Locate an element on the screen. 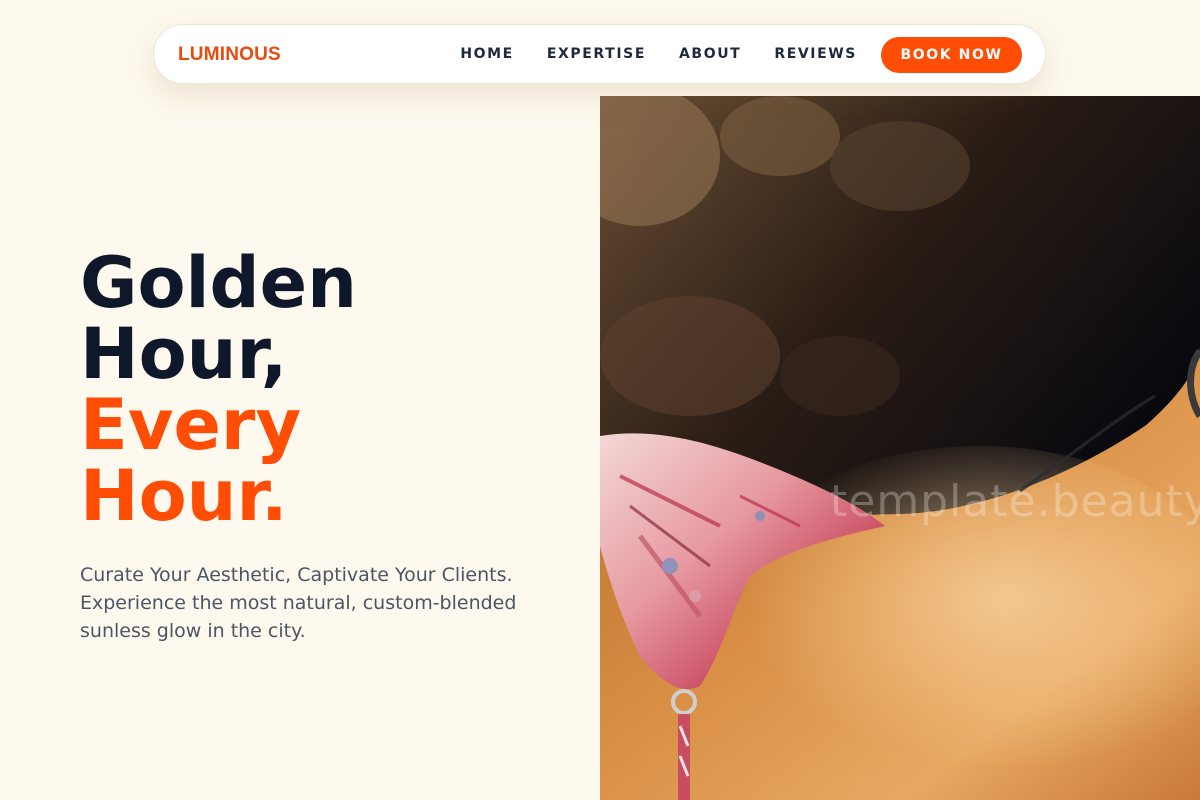  nav-link-about: ABOUT is located at coordinates (710, 54).